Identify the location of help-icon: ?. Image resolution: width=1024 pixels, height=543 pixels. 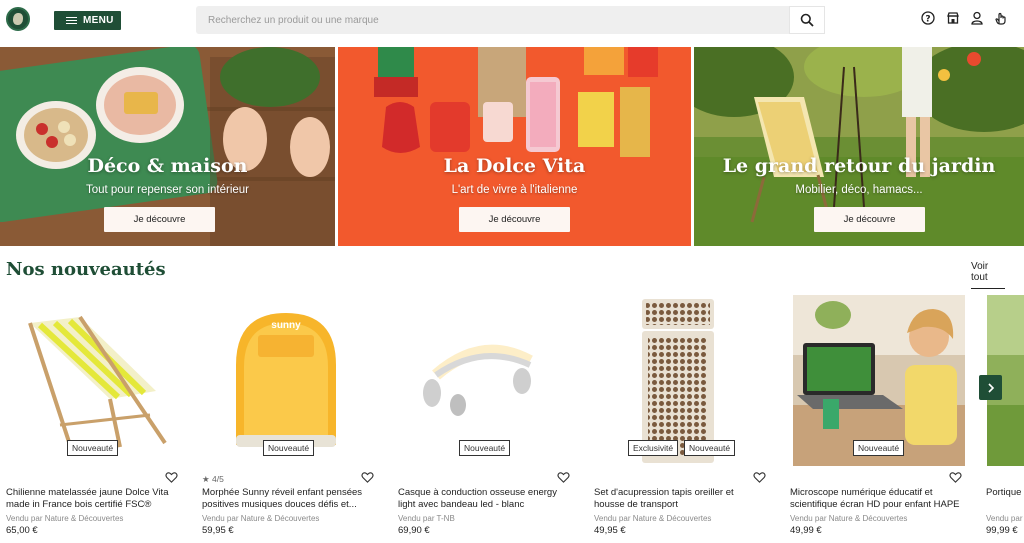
(928, 18).